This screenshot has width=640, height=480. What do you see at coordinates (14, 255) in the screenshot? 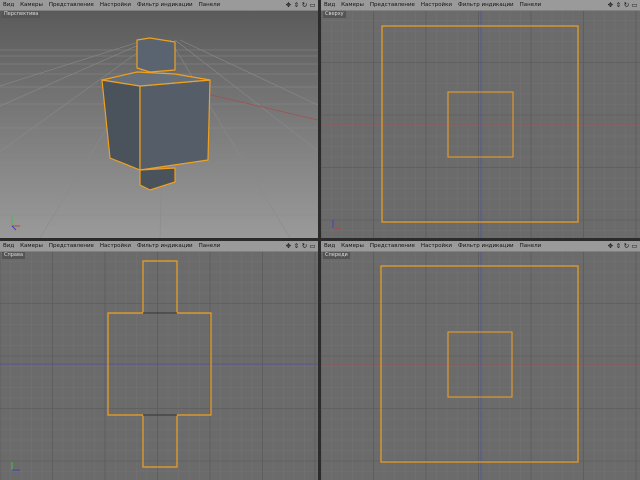
I see `viewport-label: Справа` at bounding box center [14, 255].